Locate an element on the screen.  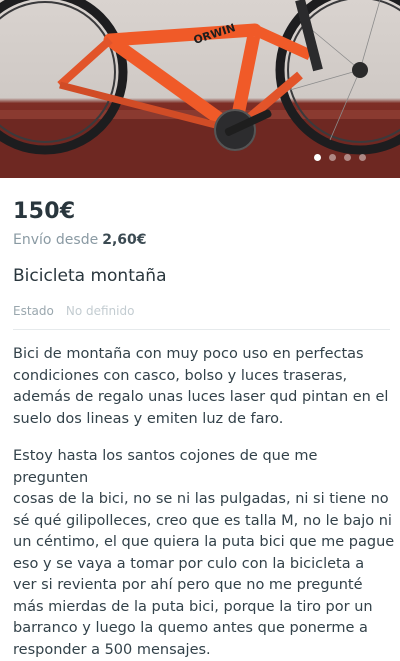
state-value: No definido is located at coordinates (100, 311).